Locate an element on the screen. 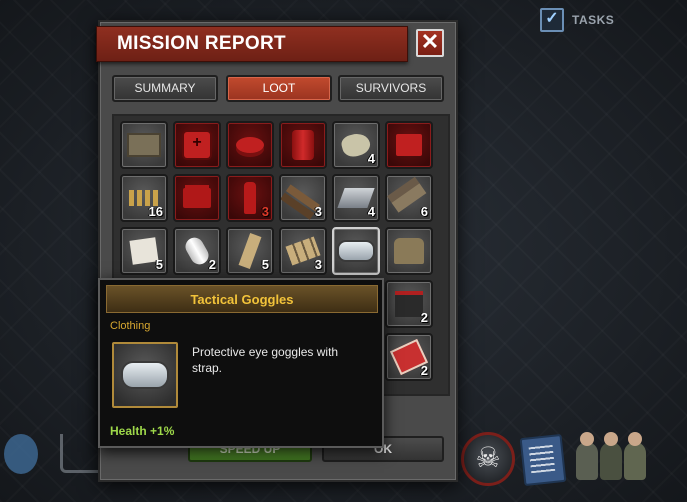 The width and height of the screenshot is (687, 502). battery-icon is located at coordinates (409, 304).